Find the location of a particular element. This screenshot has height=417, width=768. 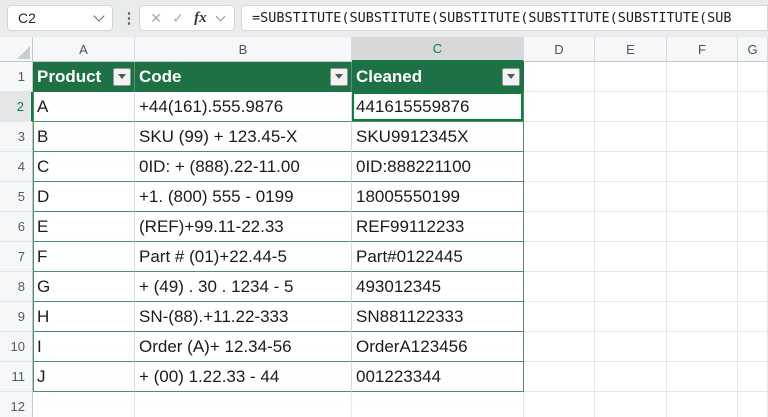

row-header-3: 3 is located at coordinates (16, 137).